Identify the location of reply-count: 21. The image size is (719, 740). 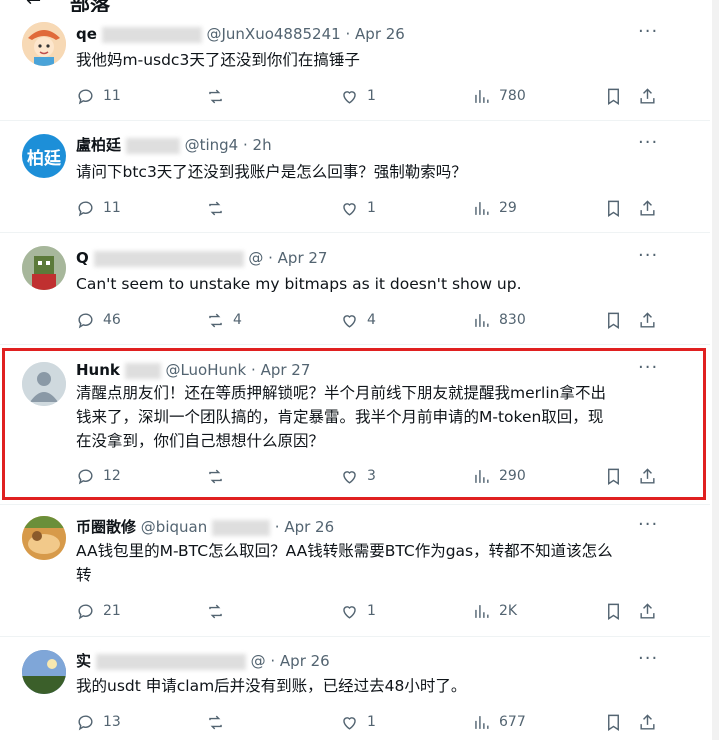
(112, 611).